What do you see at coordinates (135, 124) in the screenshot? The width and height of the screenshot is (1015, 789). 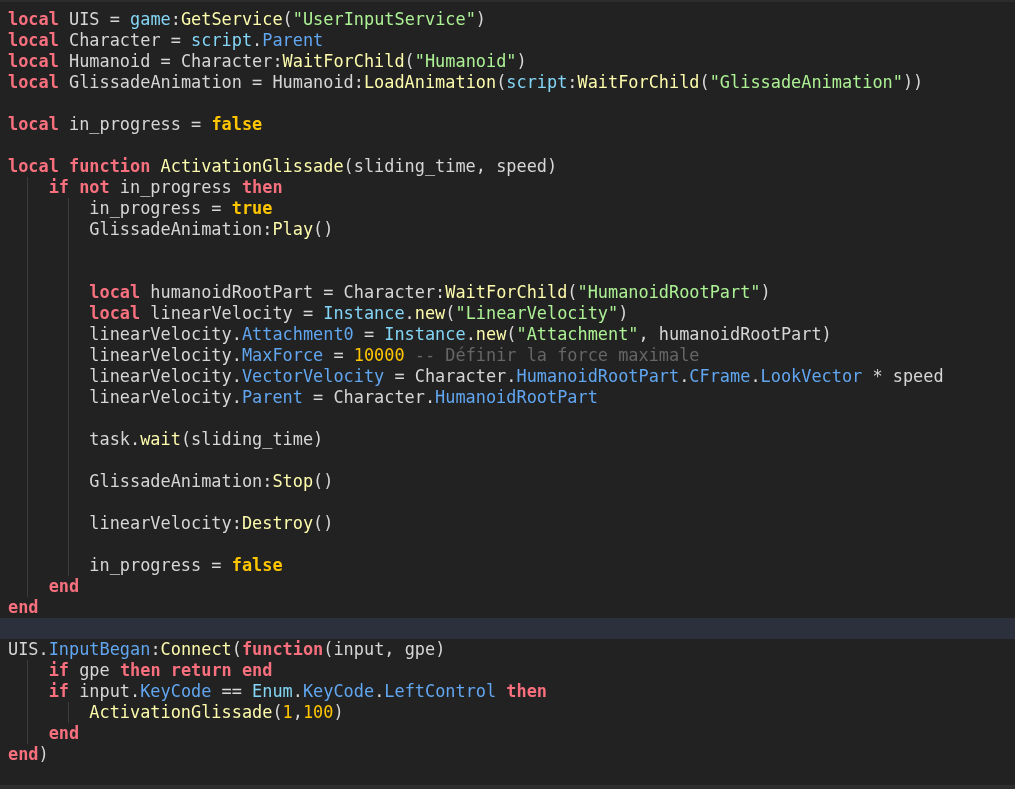 I see `code-line: local in_progress = false` at bounding box center [135, 124].